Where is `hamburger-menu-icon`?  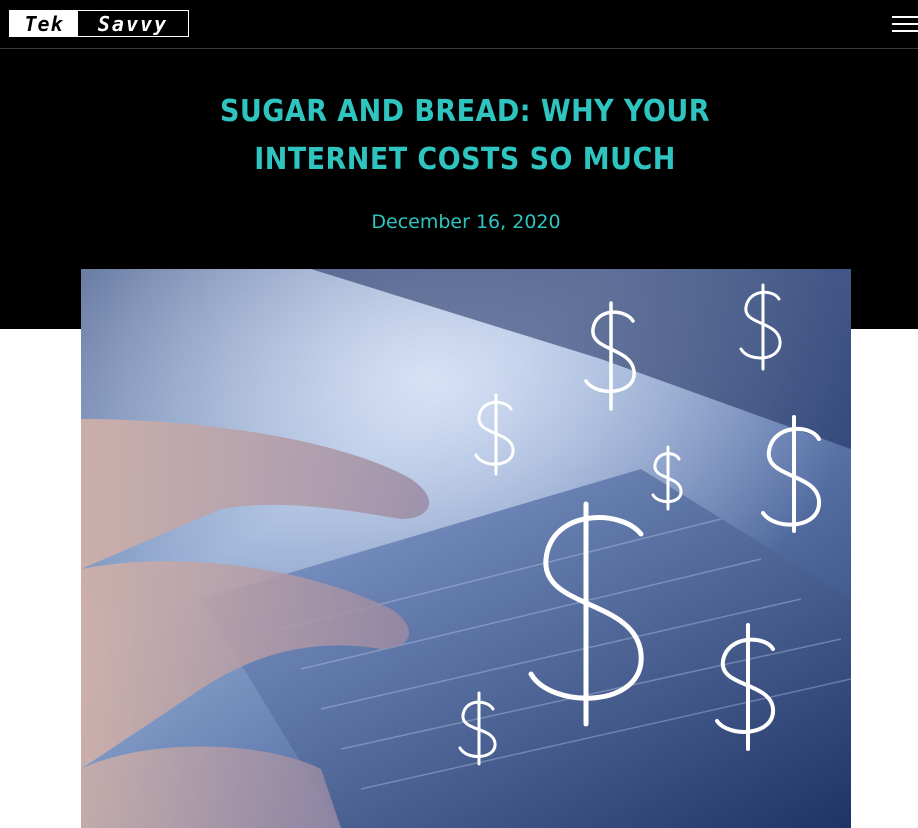 hamburger-menu-icon is located at coordinates (905, 24).